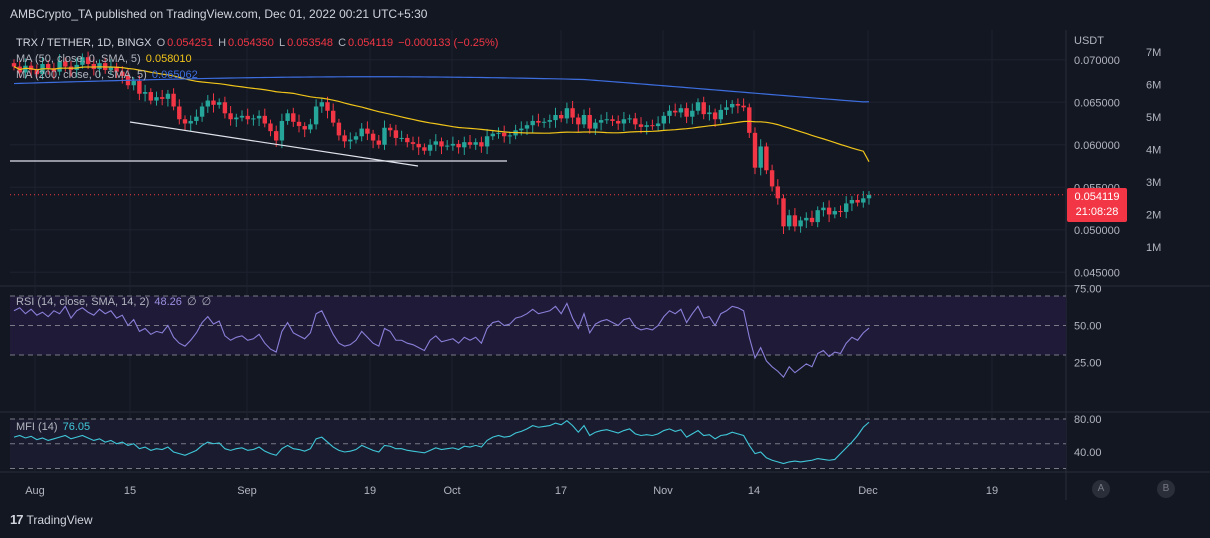 The height and width of the screenshot is (538, 1210). What do you see at coordinates (342, 43) in the screenshot?
I see `close-label: C` at bounding box center [342, 43].